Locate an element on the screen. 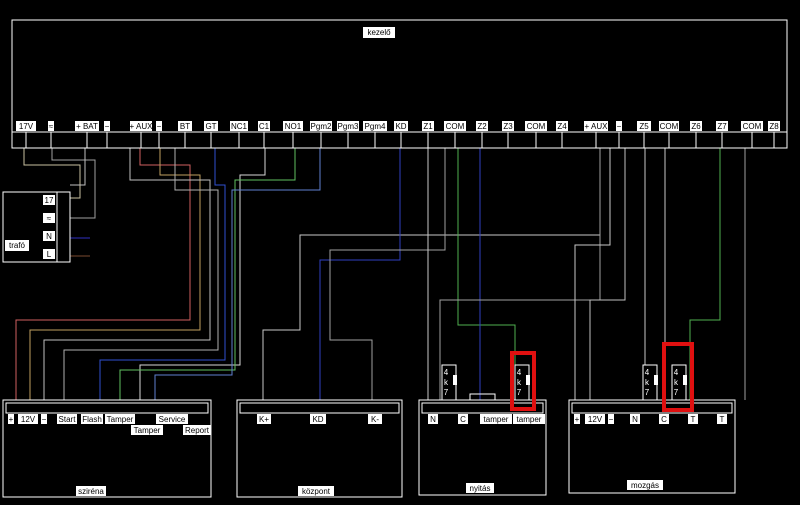 The height and width of the screenshot is (505, 800). panel-terminal-pgm2-11: Pgm2 is located at coordinates (321, 126).